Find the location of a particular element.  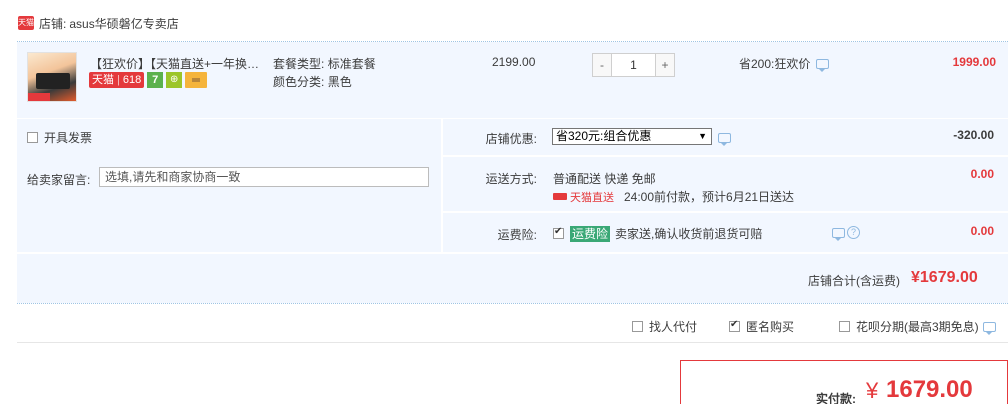

dropdown-arrow-icon: ▼ is located at coordinates (702, 136).